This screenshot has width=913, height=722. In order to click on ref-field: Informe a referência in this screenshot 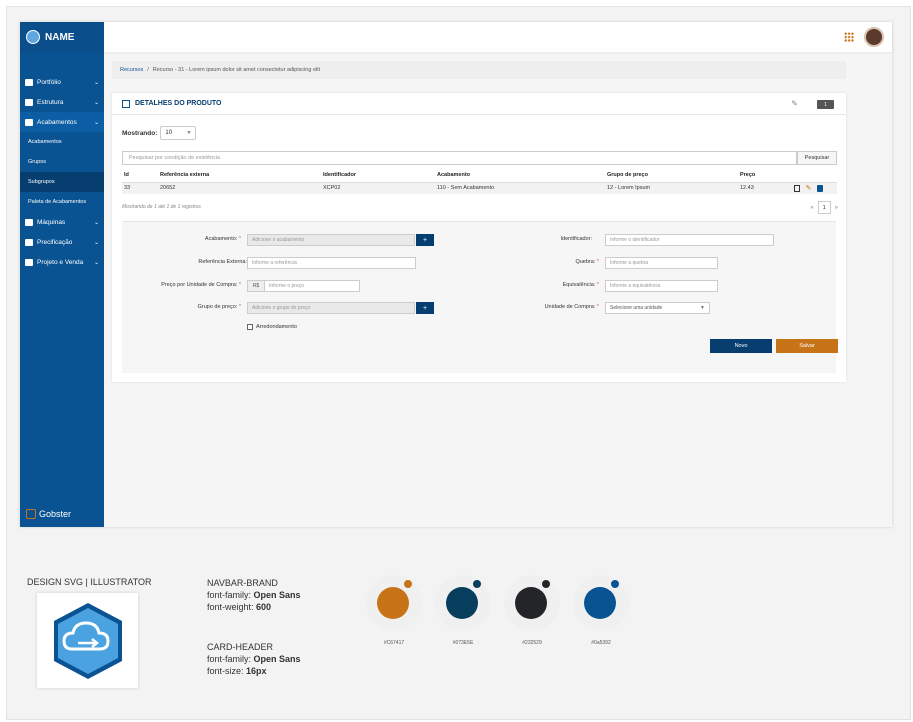, I will do `click(331, 263)`.